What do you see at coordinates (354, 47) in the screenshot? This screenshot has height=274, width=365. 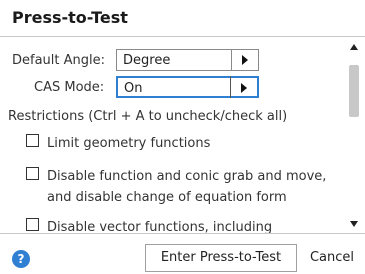 I see `scroll-up-arrow-icon` at bounding box center [354, 47].